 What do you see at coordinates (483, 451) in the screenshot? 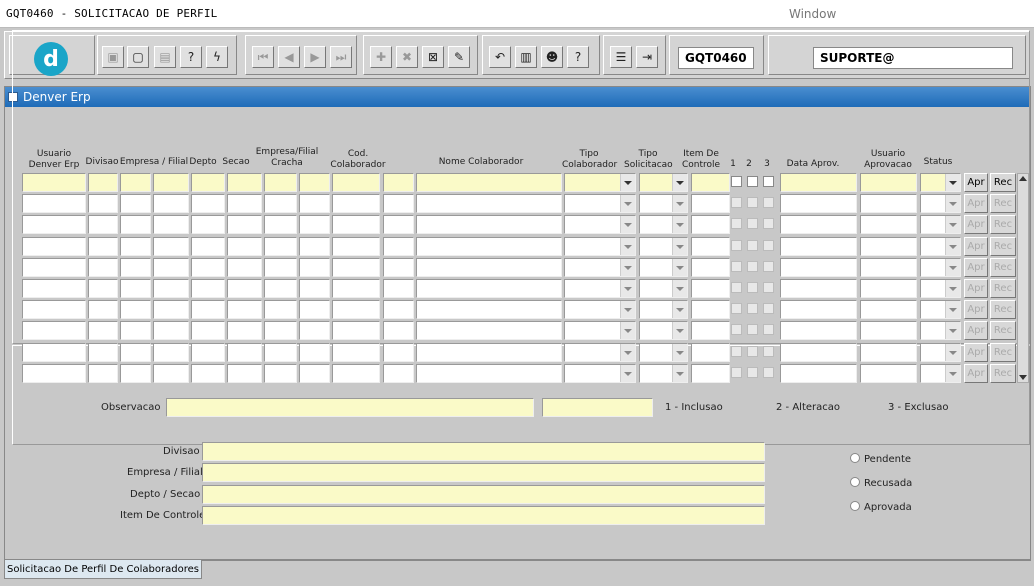
I see `divisao-field` at bounding box center [483, 451].